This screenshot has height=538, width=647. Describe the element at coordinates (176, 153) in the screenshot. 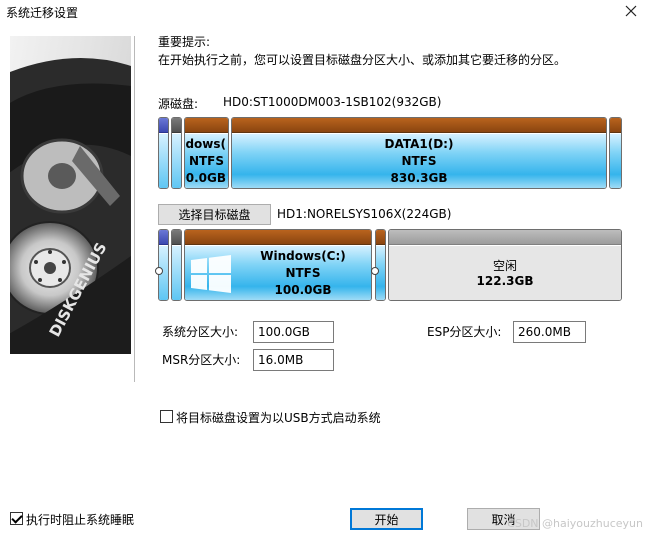

I see `source-partition-msr` at that location.